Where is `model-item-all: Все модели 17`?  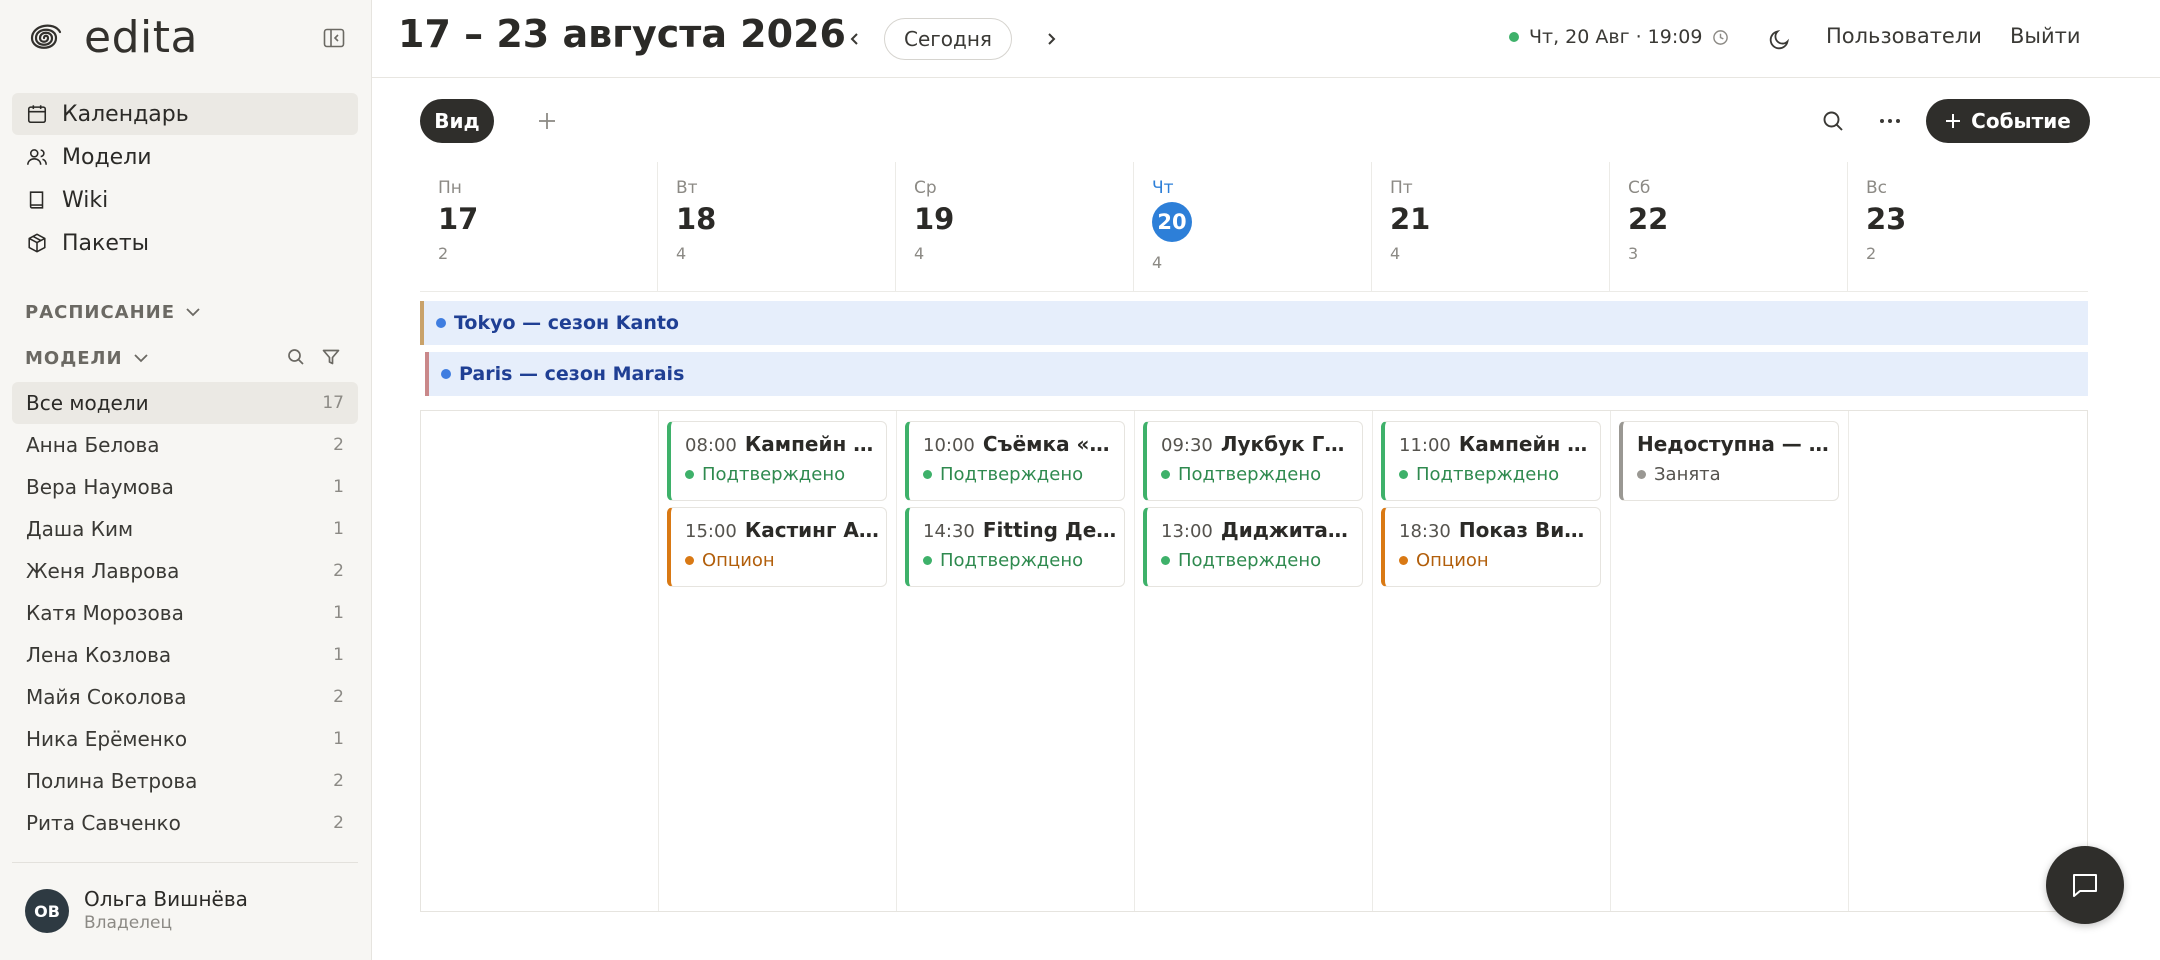 model-item-all: Все модели 17 is located at coordinates (185, 403).